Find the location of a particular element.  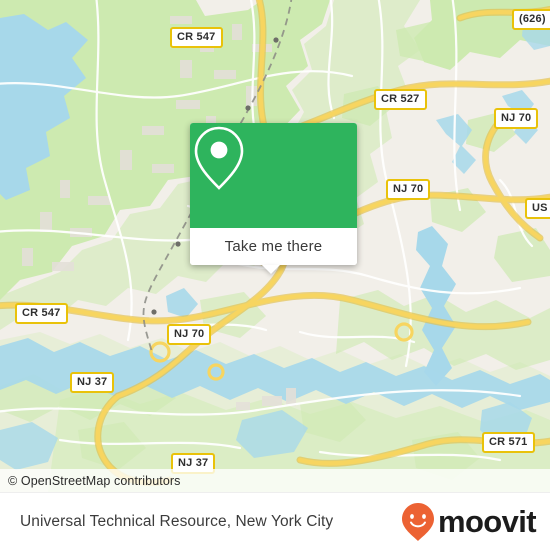

map-pin-icon is located at coordinates (219, 158).